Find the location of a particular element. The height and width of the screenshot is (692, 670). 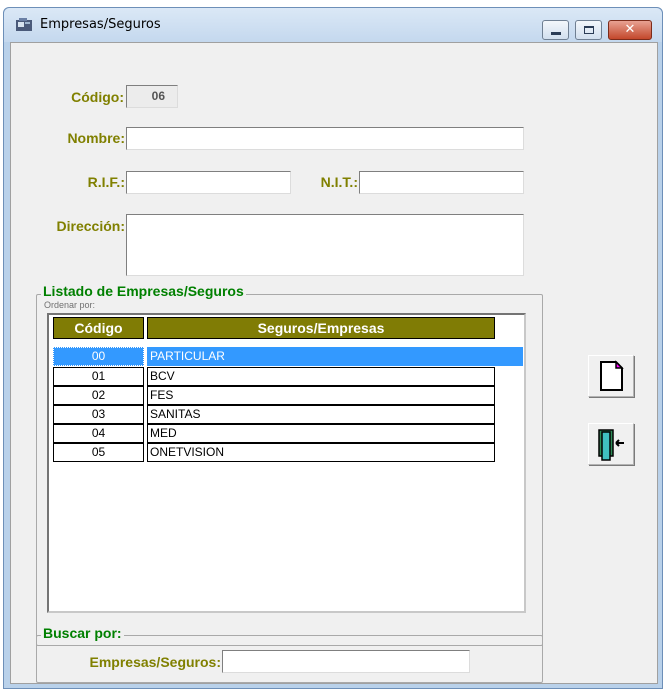

nombre-label: Nombre: is located at coordinates (96, 138).